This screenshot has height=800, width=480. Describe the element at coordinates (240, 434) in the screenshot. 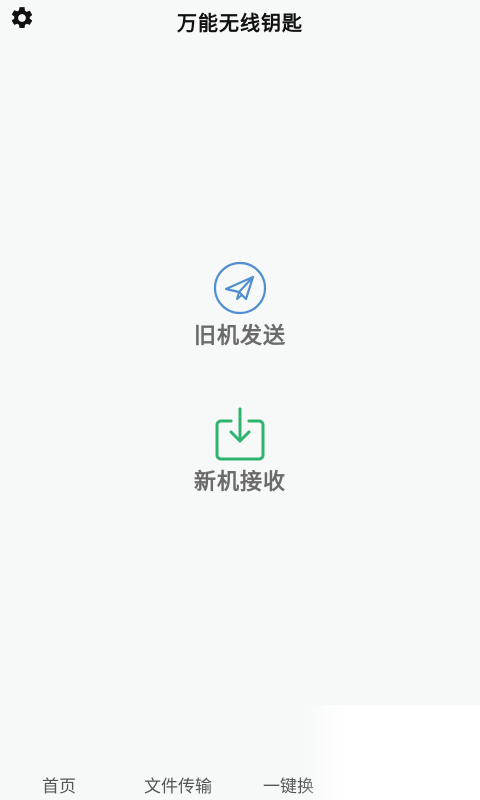

I see `download-tray-icon` at that location.